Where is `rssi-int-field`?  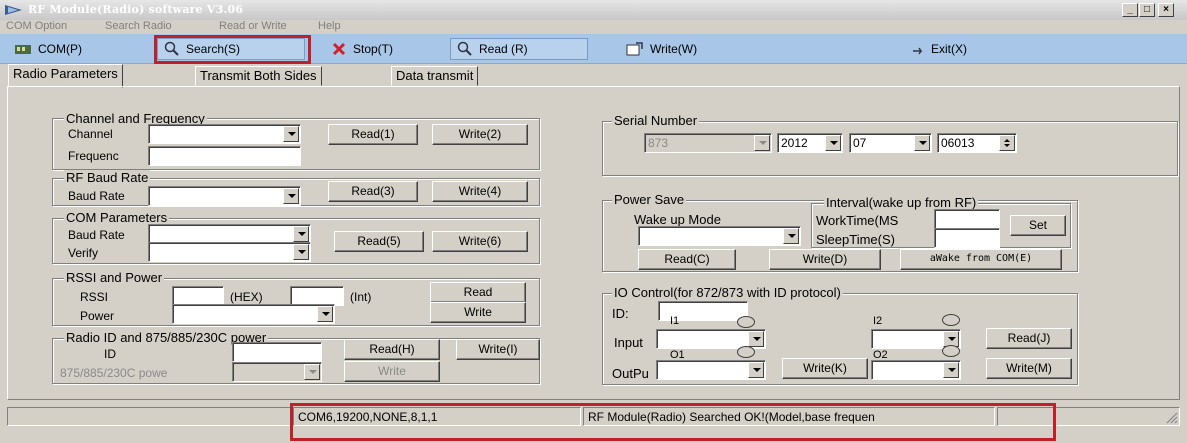
rssi-int-field is located at coordinates (317, 296).